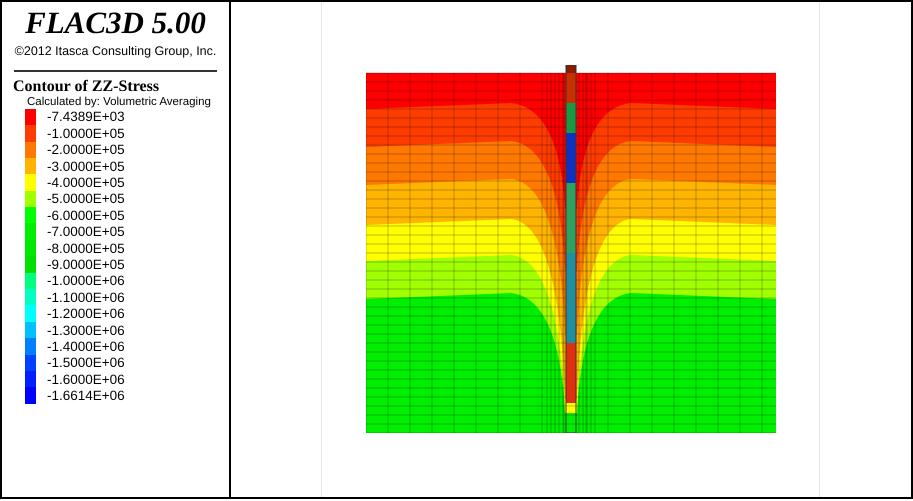  Describe the element at coordinates (86, 280) in the screenshot. I see `legend-label: -1.0000E+06` at that location.